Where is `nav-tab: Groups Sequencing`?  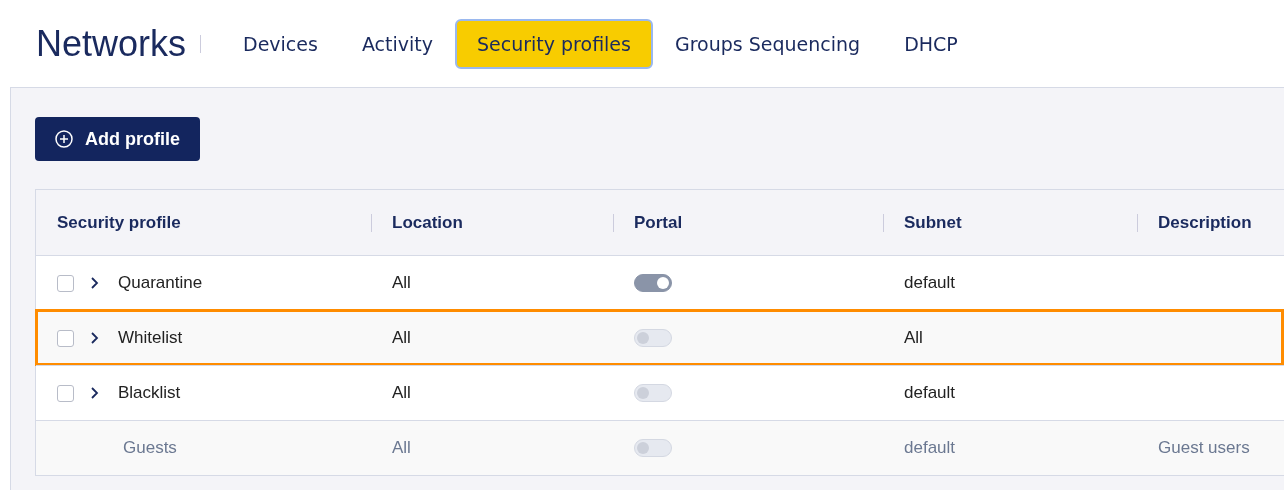 nav-tab: Groups Sequencing is located at coordinates (767, 43).